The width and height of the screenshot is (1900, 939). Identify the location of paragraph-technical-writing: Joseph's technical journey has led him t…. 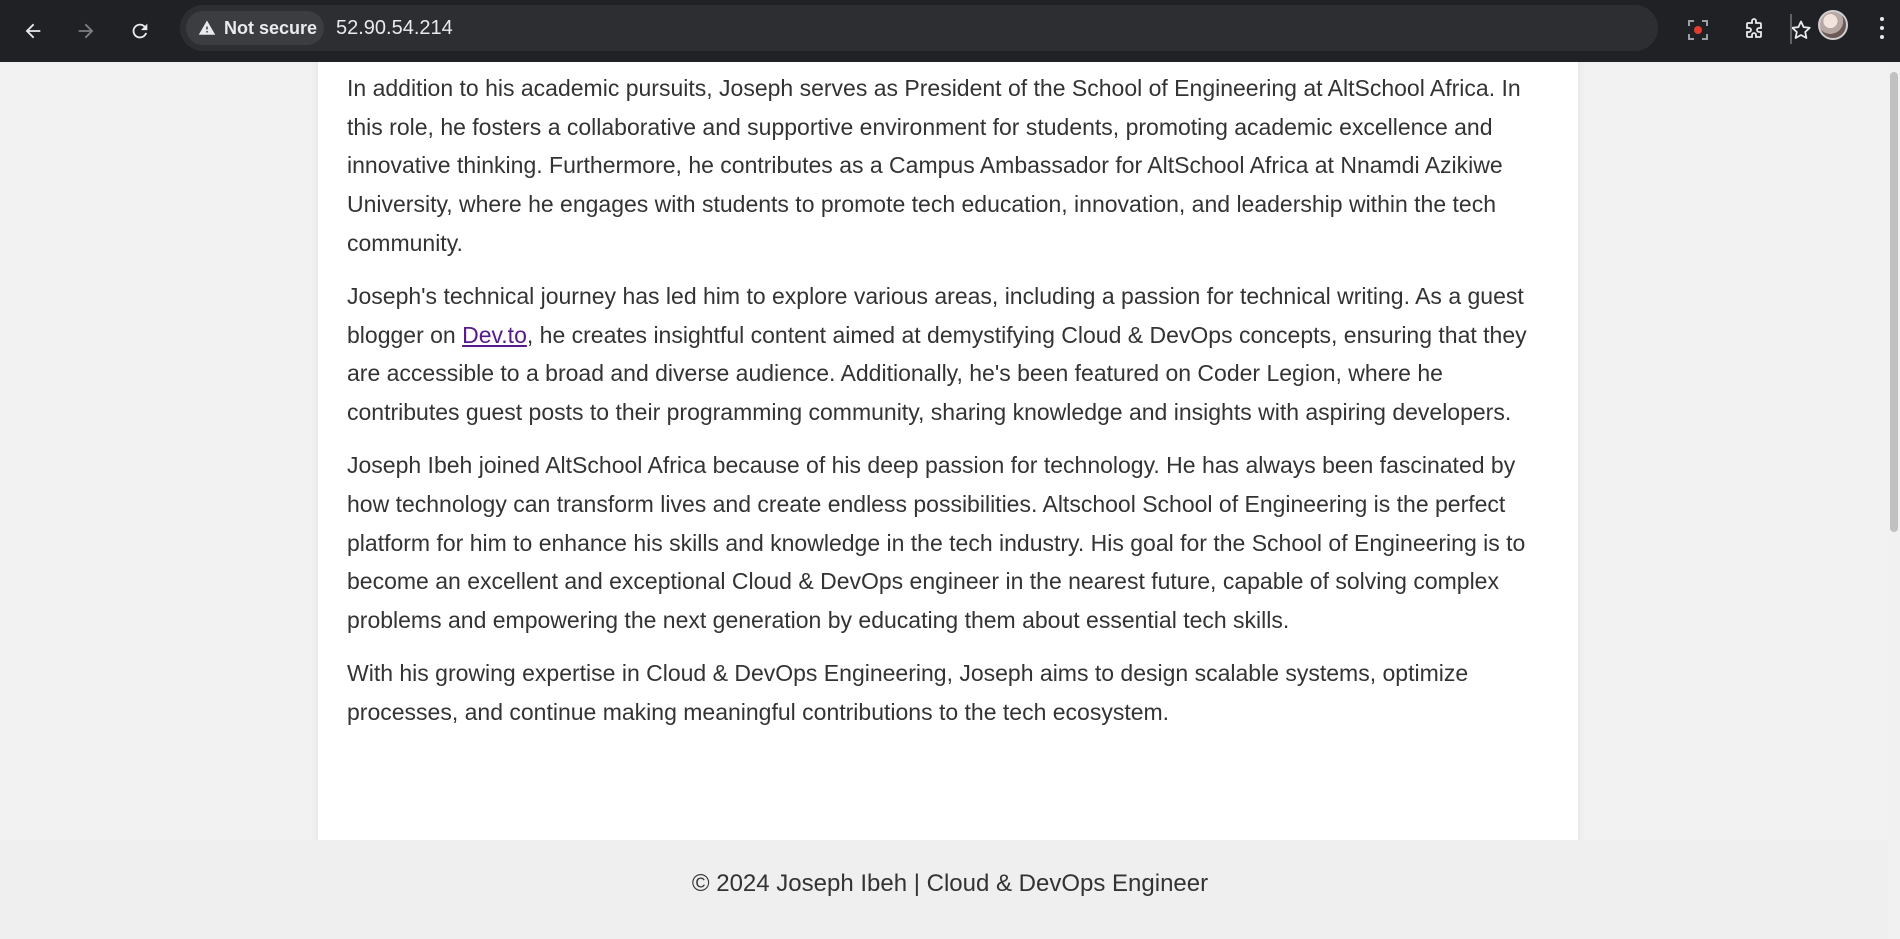
(947, 354).